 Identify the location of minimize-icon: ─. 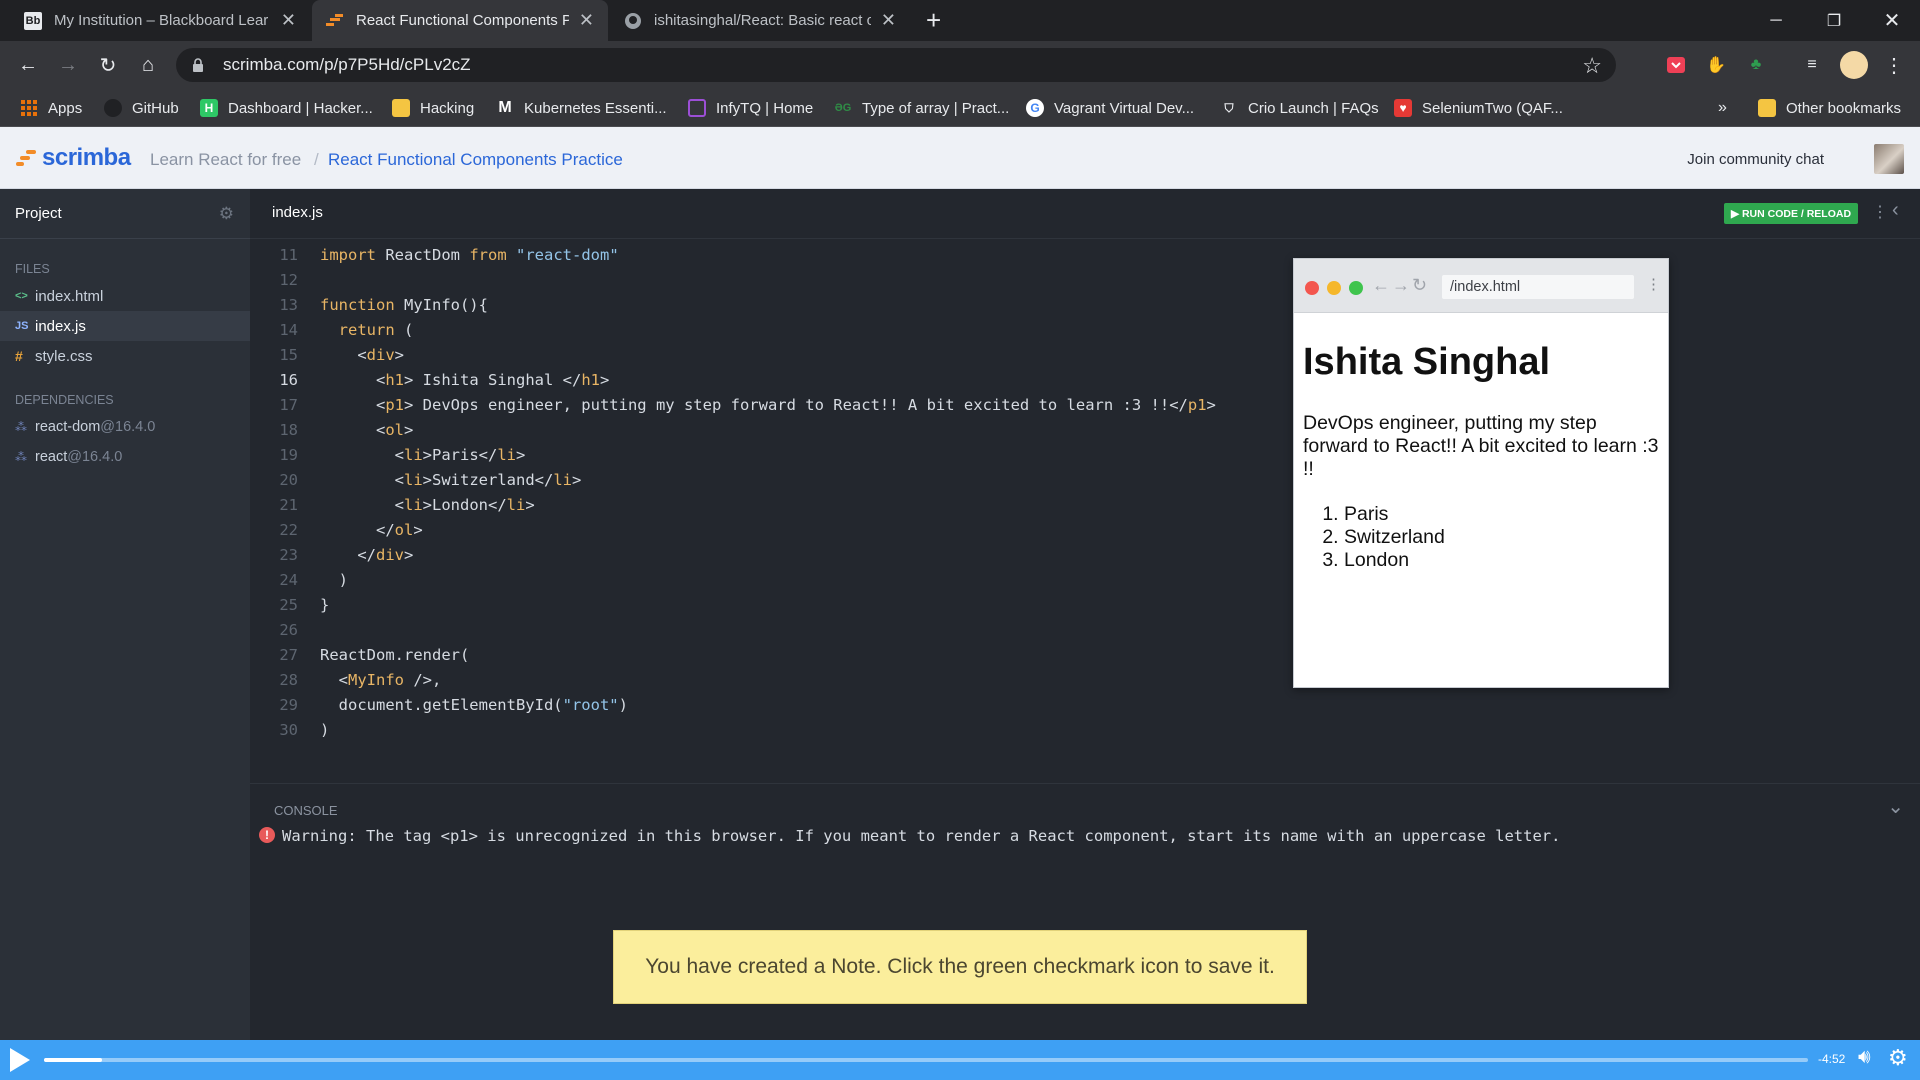
(1776, 20).